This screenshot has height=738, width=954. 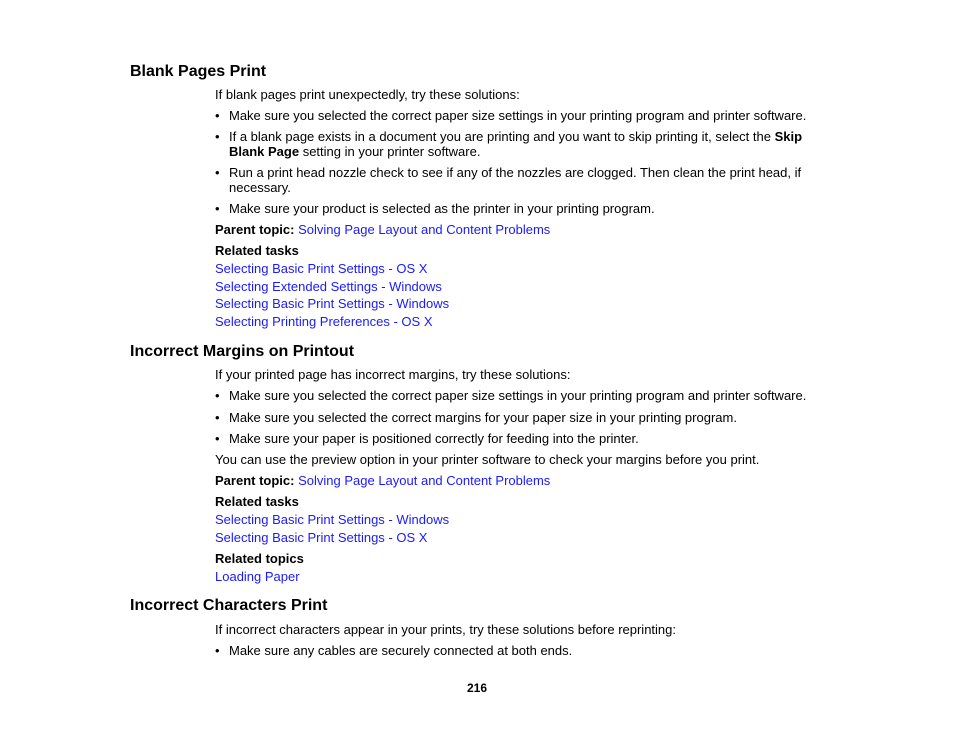 What do you see at coordinates (264, 151) in the screenshot?
I see `ui-term: Blank Page` at bounding box center [264, 151].